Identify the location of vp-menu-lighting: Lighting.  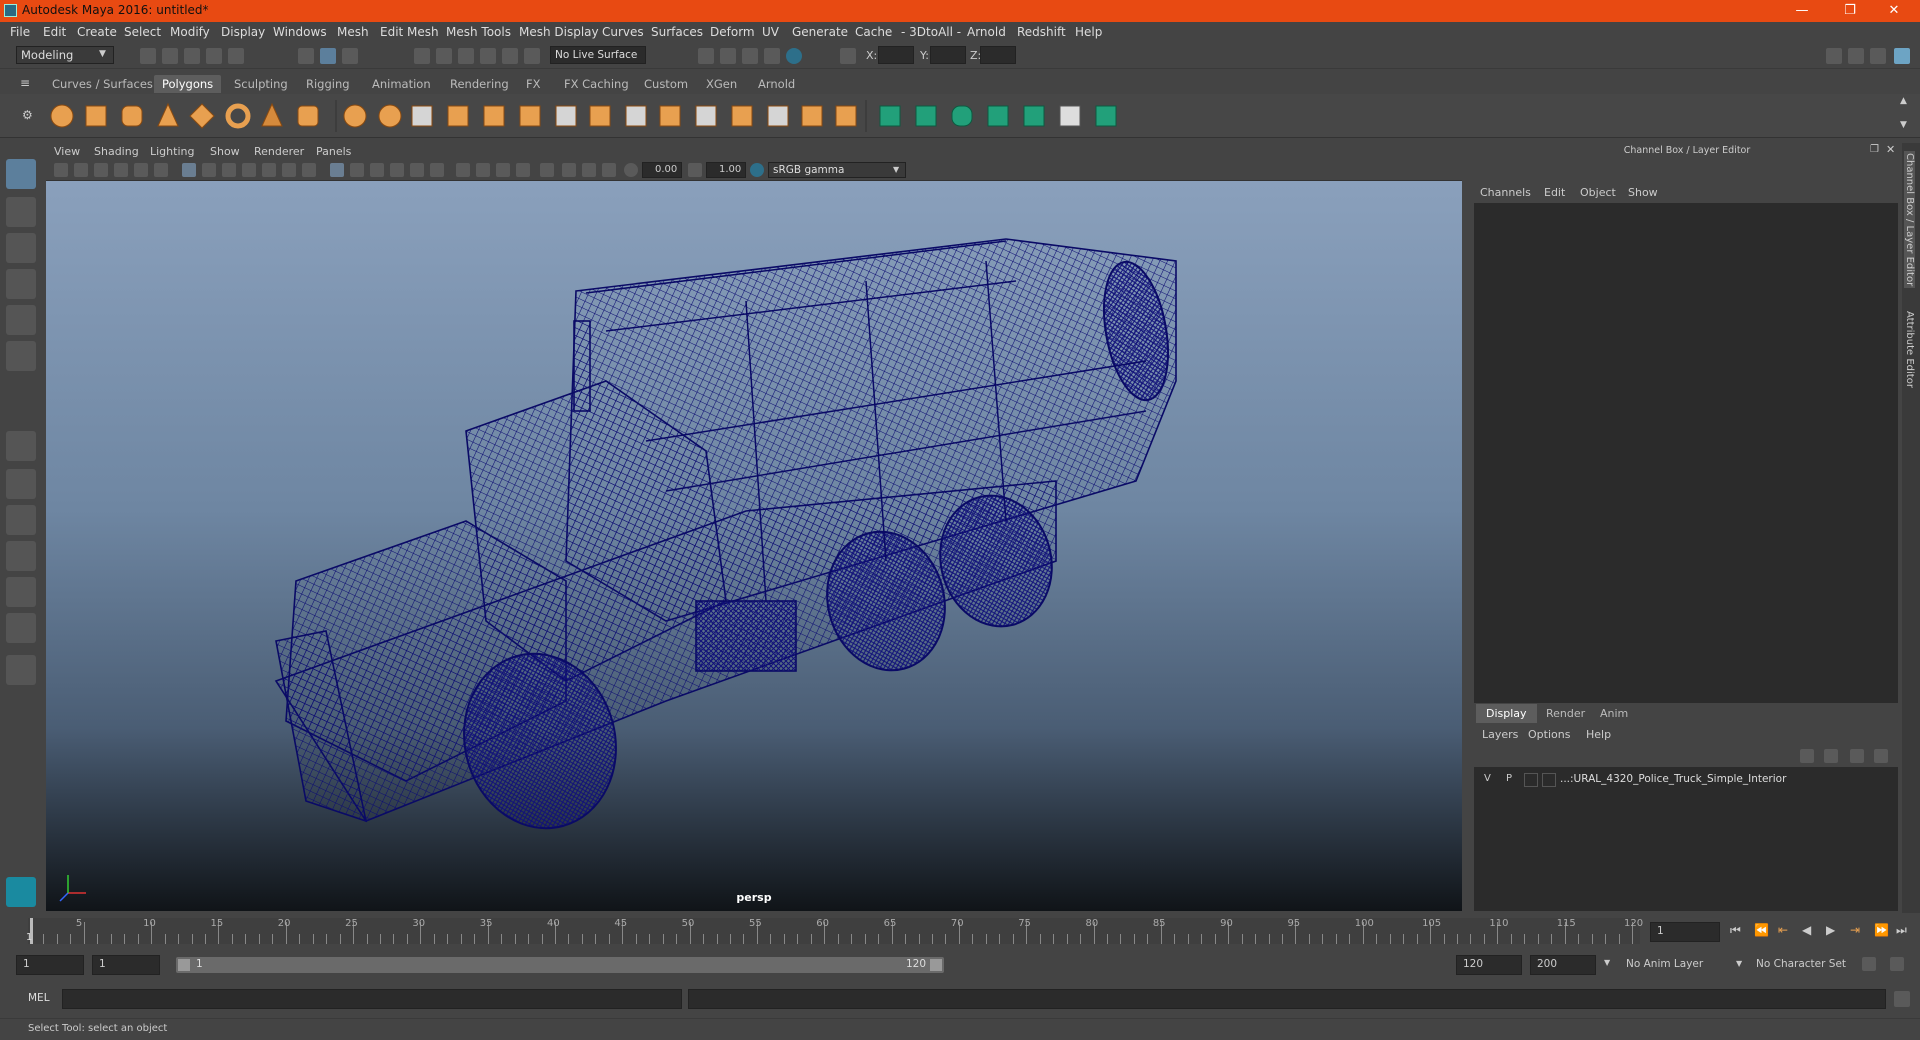
(172, 151).